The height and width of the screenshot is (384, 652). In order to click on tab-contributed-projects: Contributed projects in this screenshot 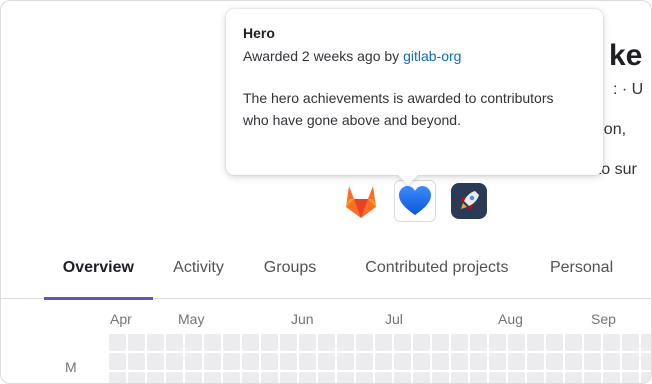, I will do `click(437, 268)`.